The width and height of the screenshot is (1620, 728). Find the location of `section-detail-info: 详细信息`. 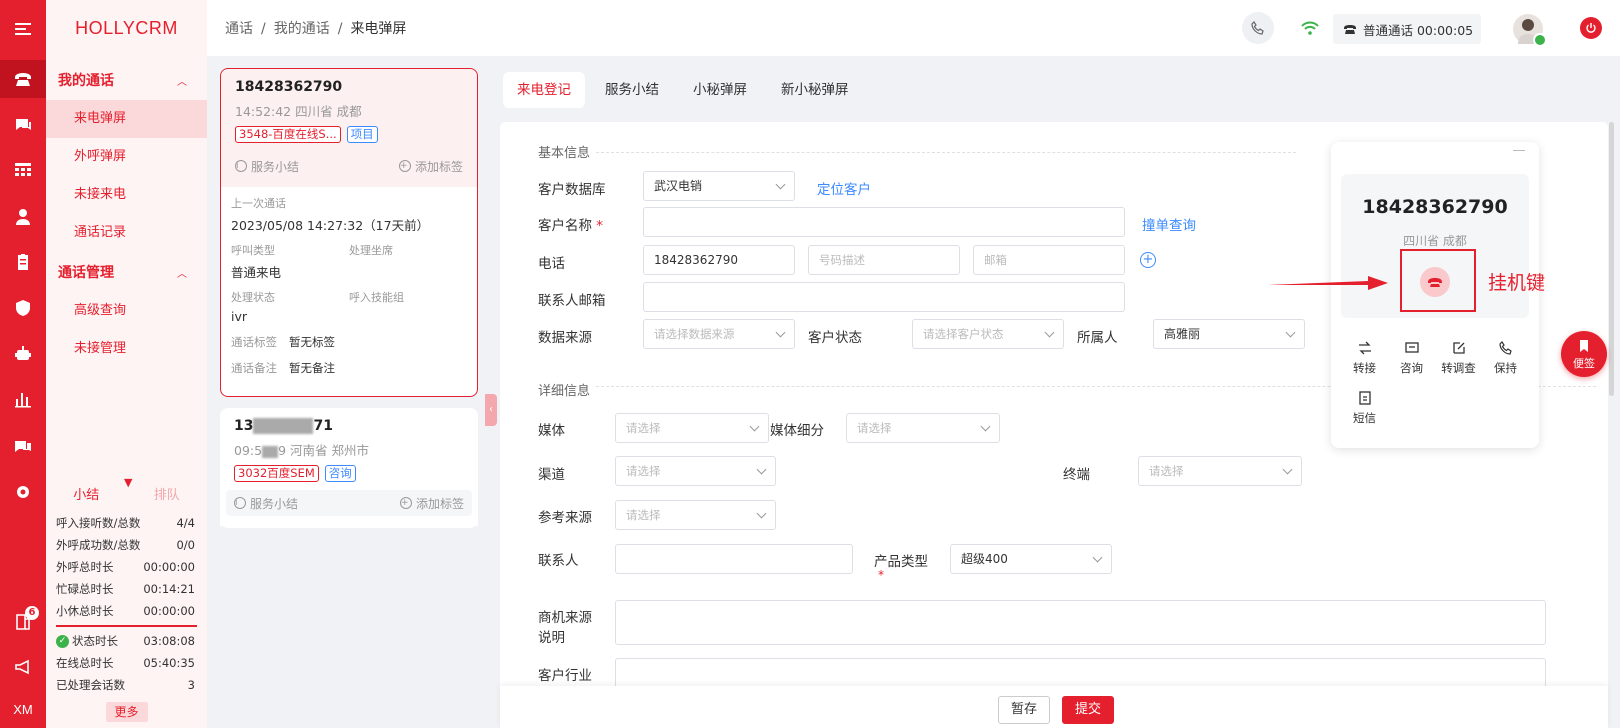

section-detail-info: 详细信息 is located at coordinates (564, 391).